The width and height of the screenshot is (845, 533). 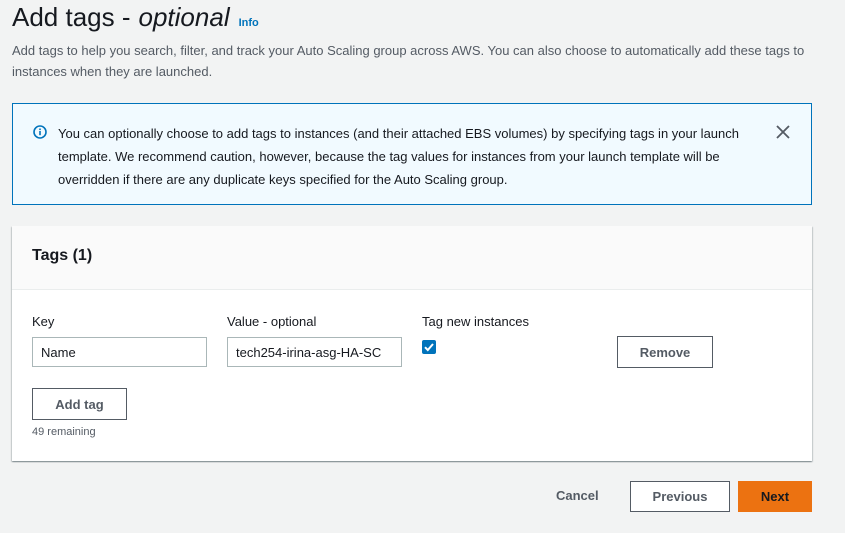 What do you see at coordinates (79, 404) in the screenshot?
I see `add-tag-button: Add tag` at bounding box center [79, 404].